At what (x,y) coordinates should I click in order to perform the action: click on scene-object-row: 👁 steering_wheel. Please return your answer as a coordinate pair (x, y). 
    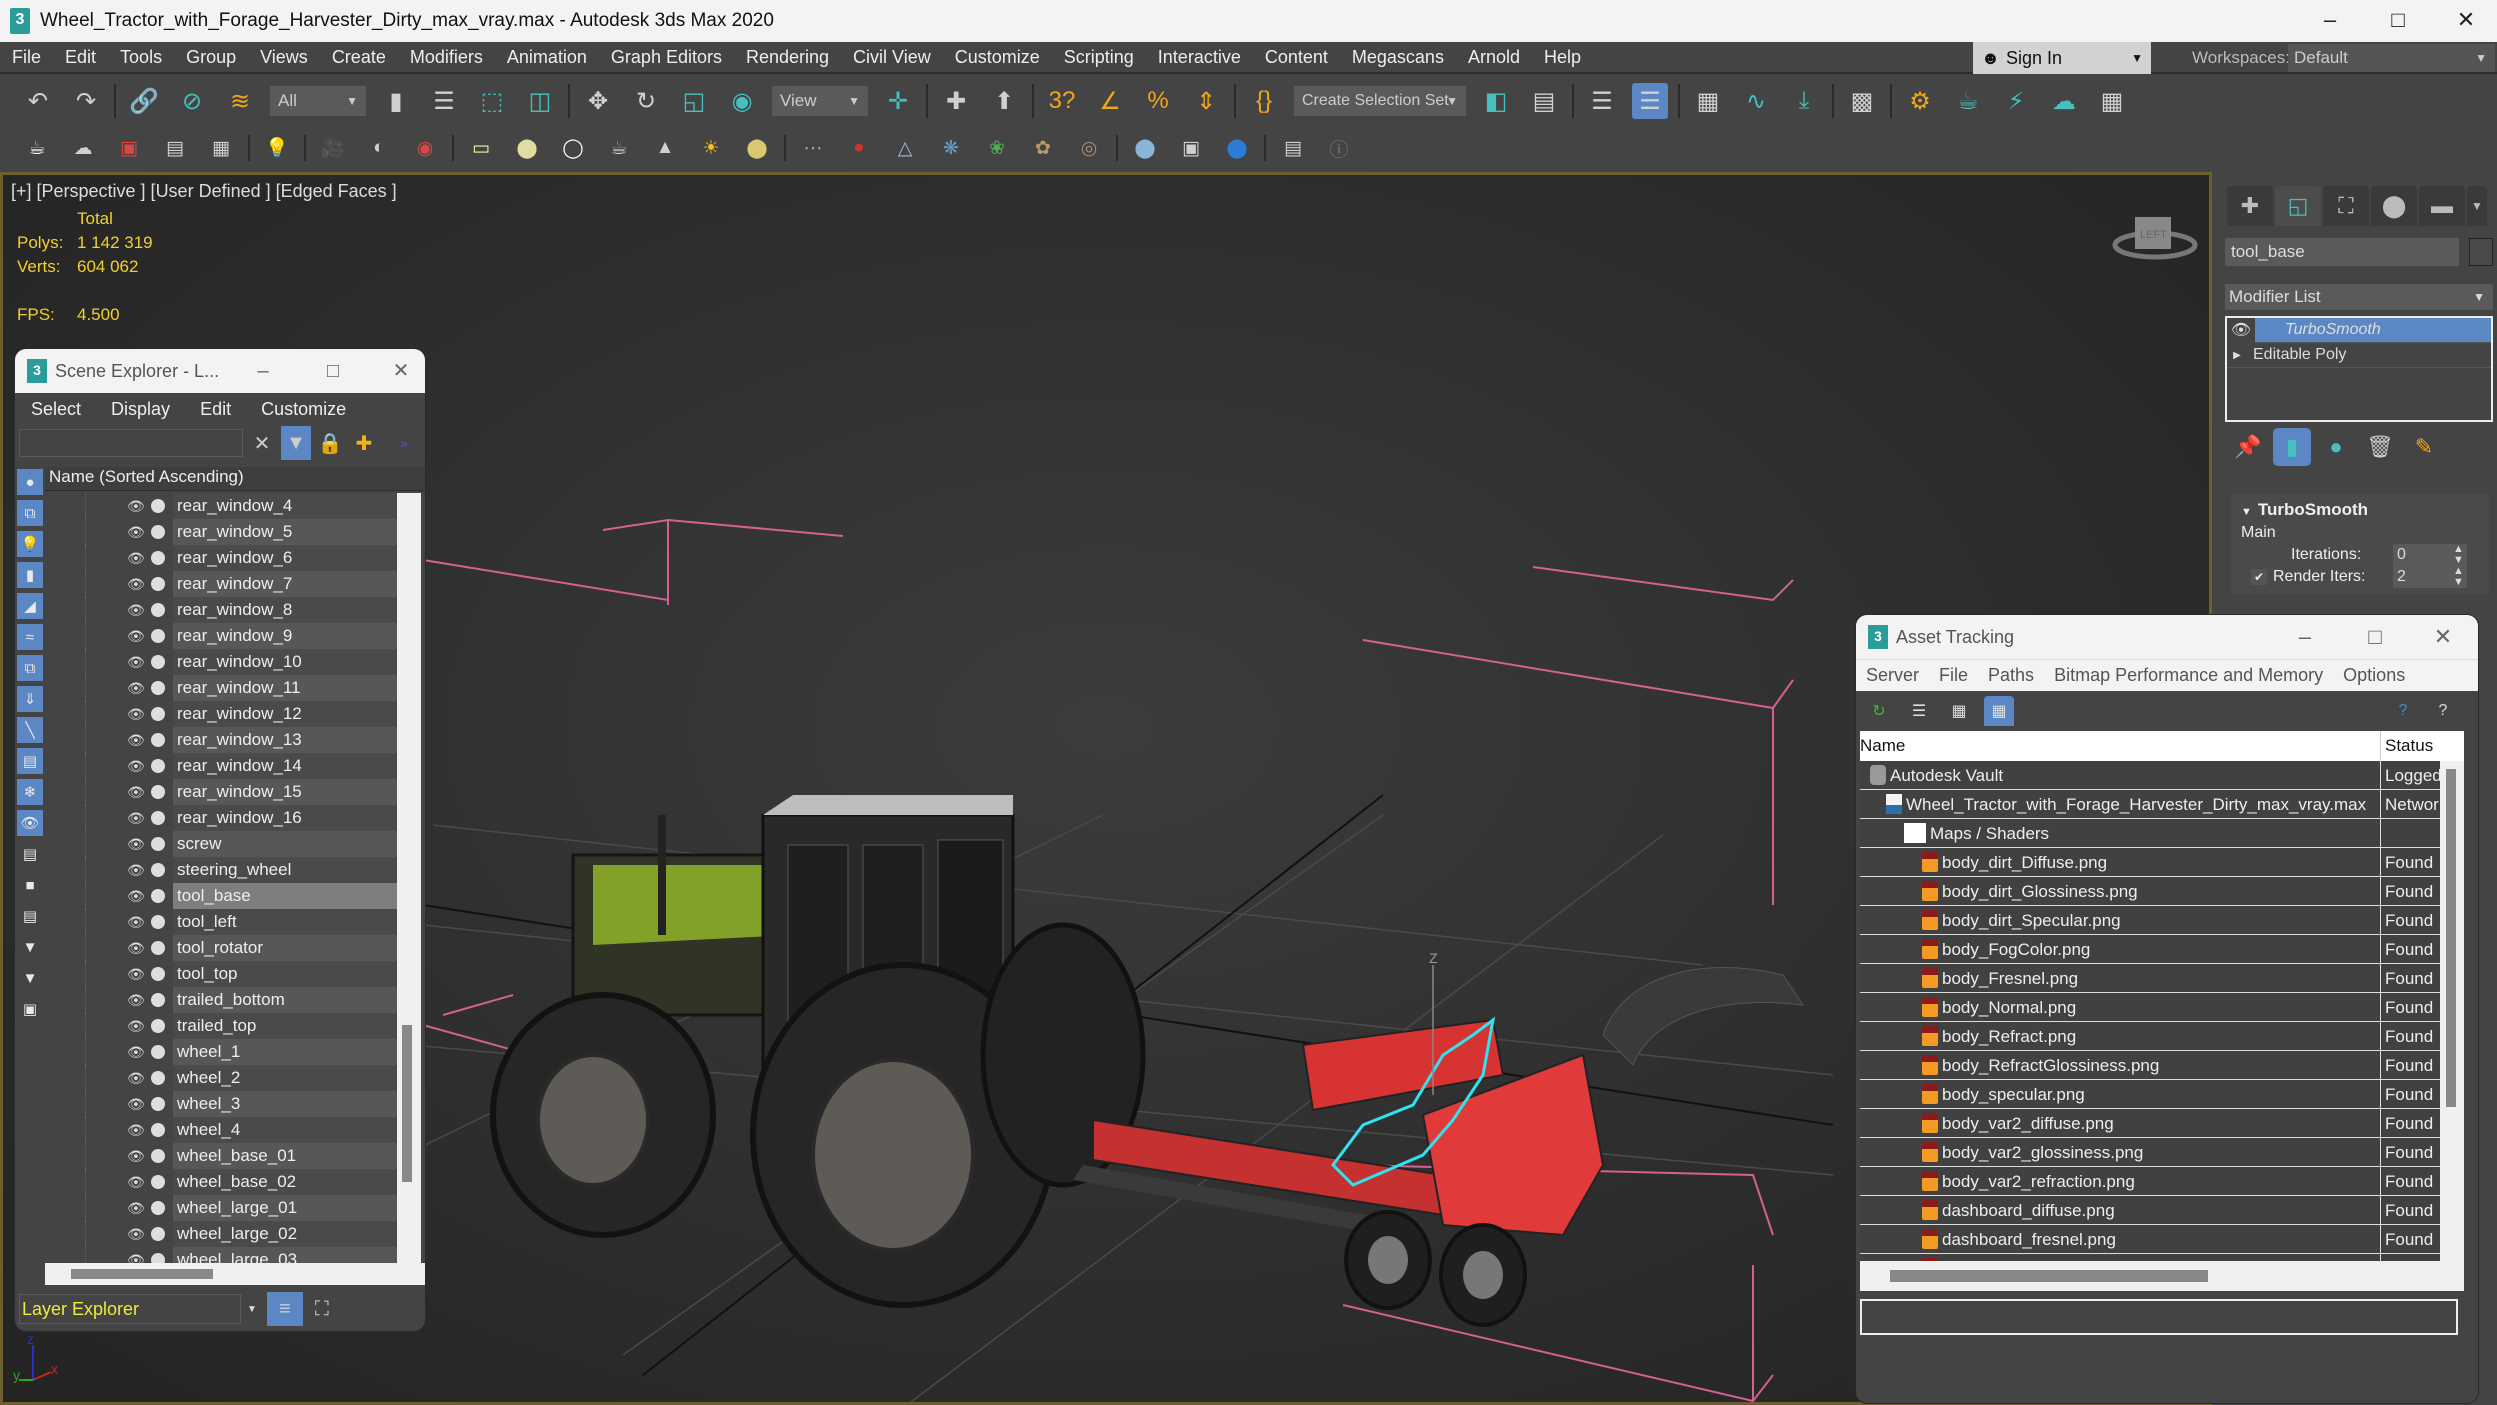
    Looking at the image, I should click on (228, 870).